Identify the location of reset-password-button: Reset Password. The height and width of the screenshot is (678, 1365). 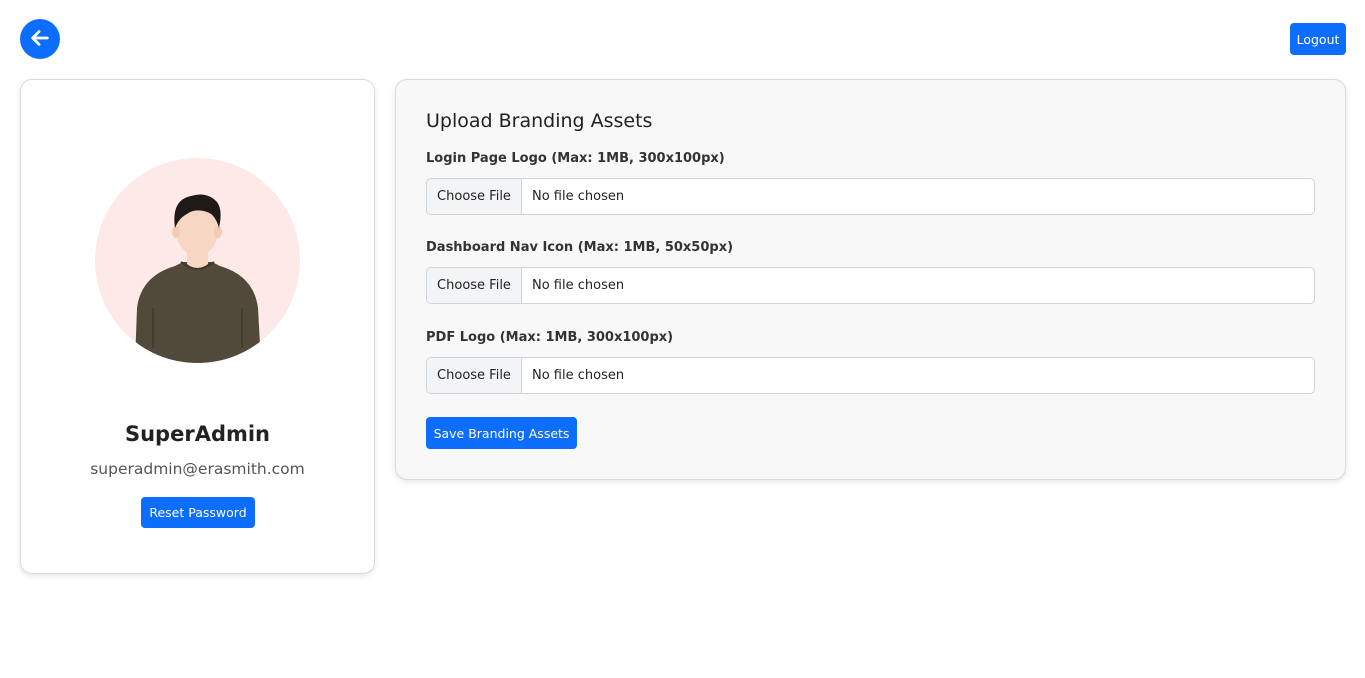
(198, 512).